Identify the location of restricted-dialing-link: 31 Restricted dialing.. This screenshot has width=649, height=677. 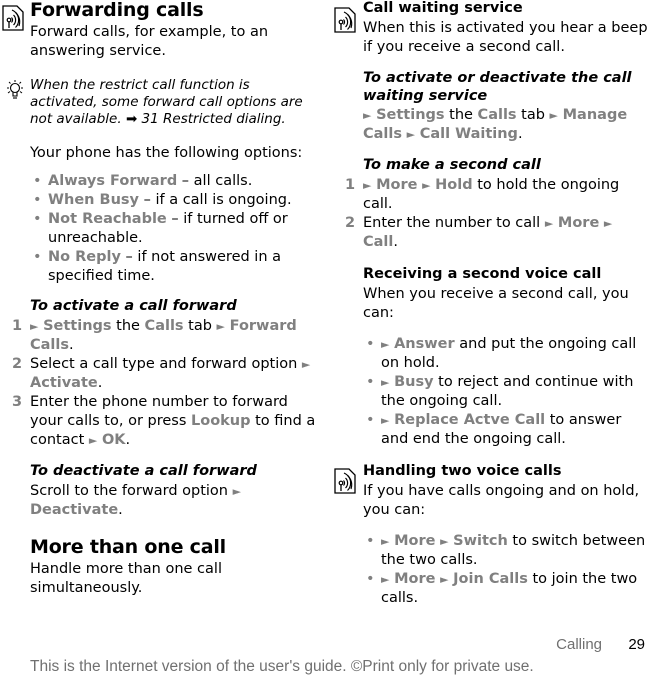
(214, 119).